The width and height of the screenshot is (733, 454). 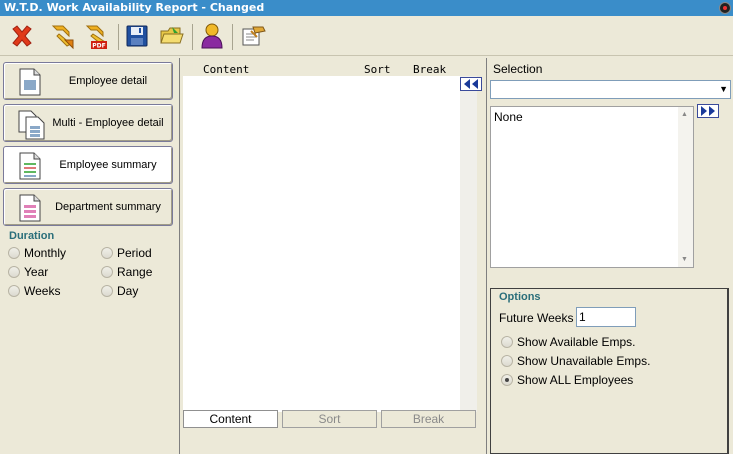 I want to click on sort-column-header: Sort, so click(x=377, y=69).